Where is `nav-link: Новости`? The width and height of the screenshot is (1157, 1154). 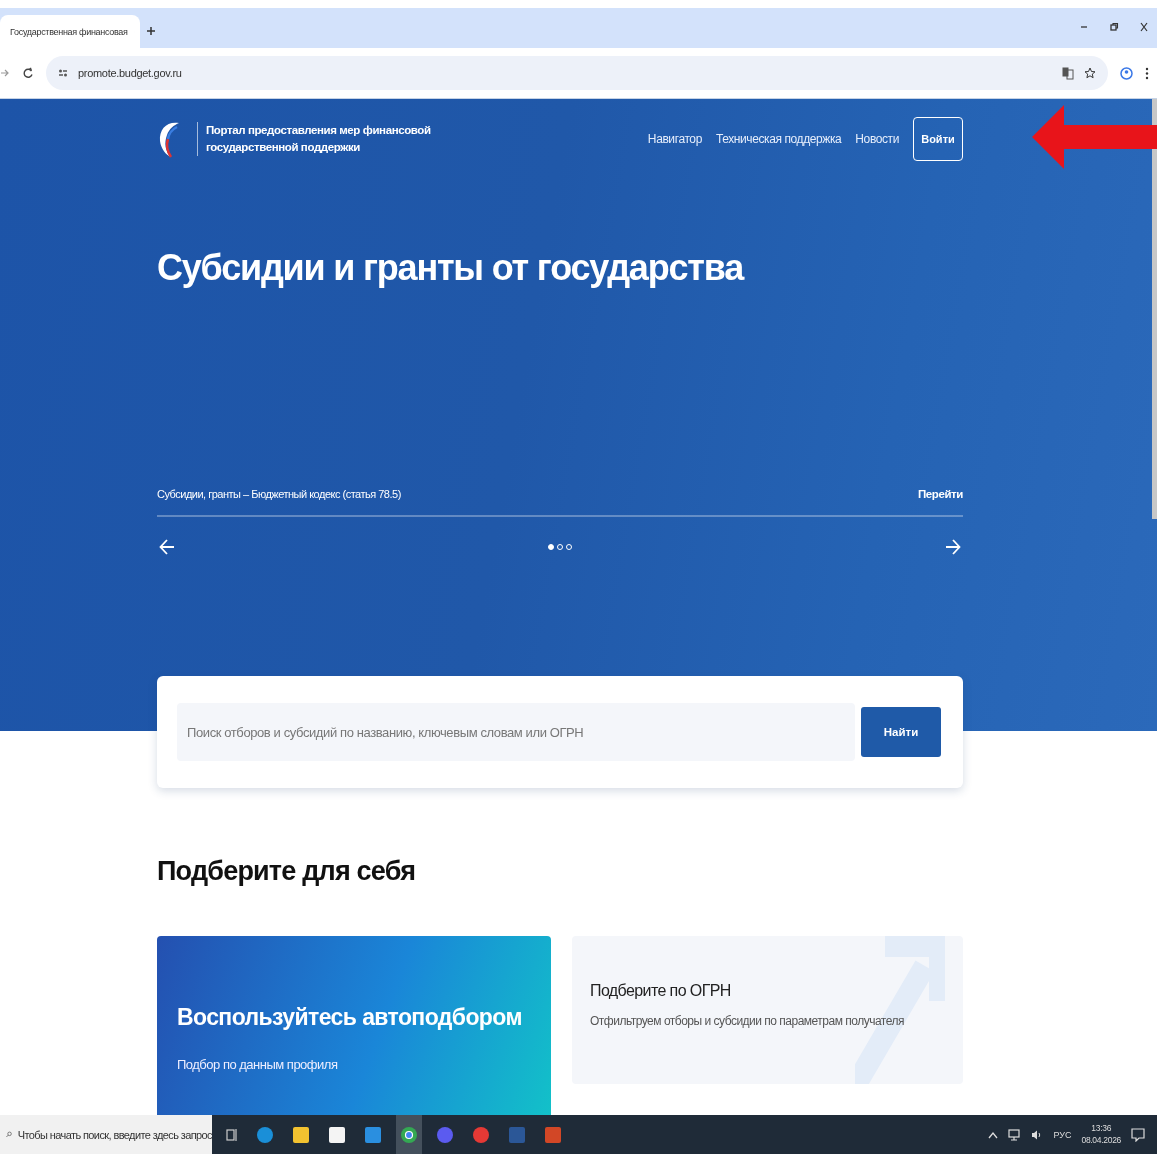
nav-link: Новости is located at coordinates (877, 139).